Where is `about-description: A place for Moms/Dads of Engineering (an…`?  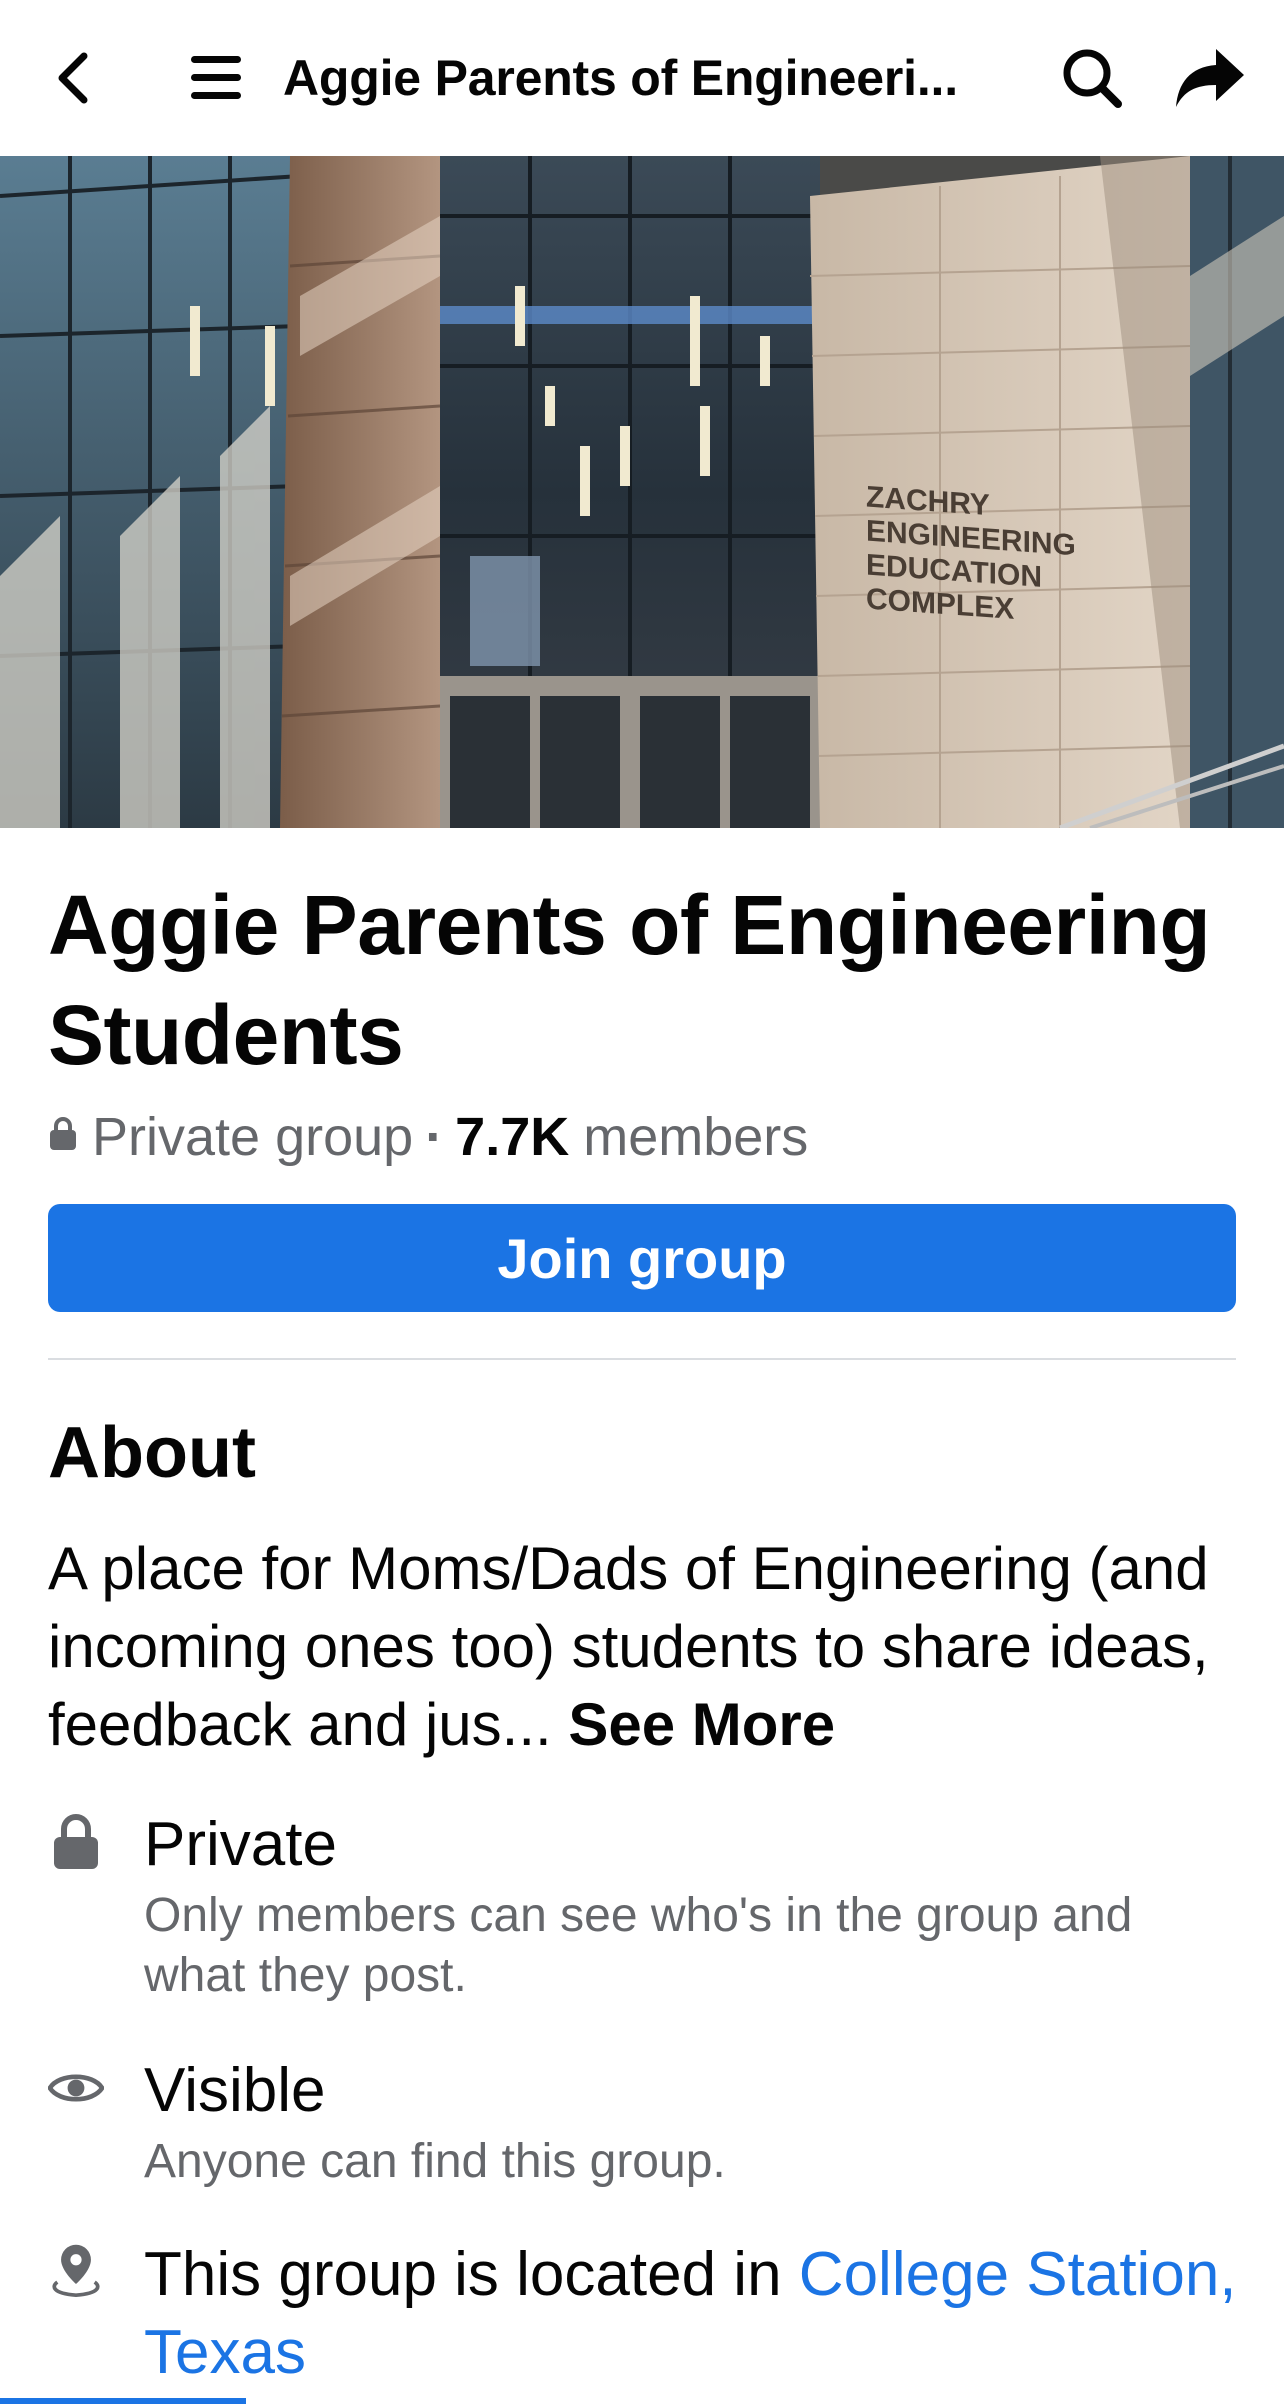
about-description: A place for Moms/Dads of Engineering (an… is located at coordinates (648, 1647).